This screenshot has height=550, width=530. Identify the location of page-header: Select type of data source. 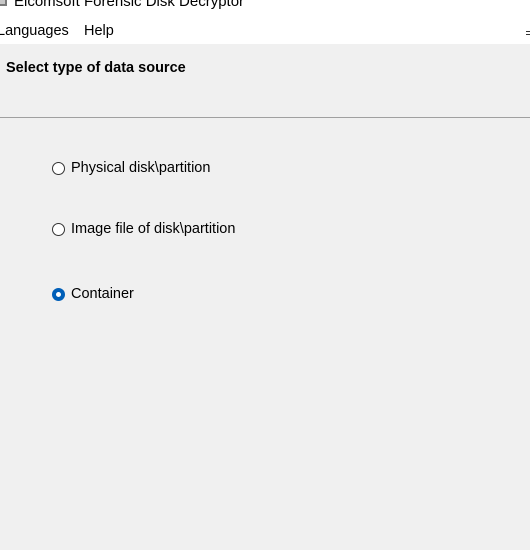
(265, 81).